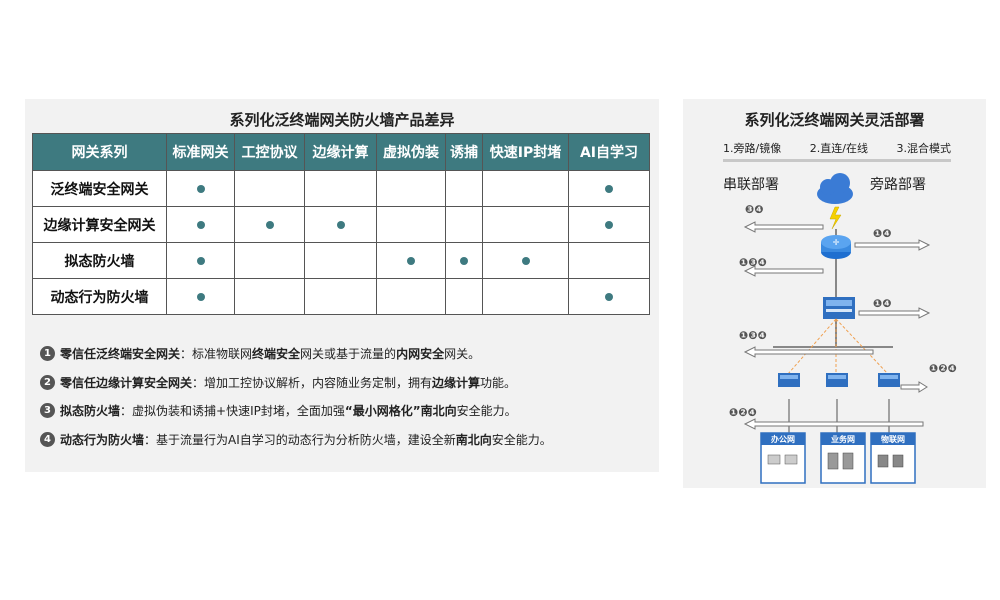 Image resolution: width=1000 pixels, height=600 pixels. What do you see at coordinates (456, 383) in the screenshot?
I see `desc-highlight: 边缘计算` at bounding box center [456, 383].